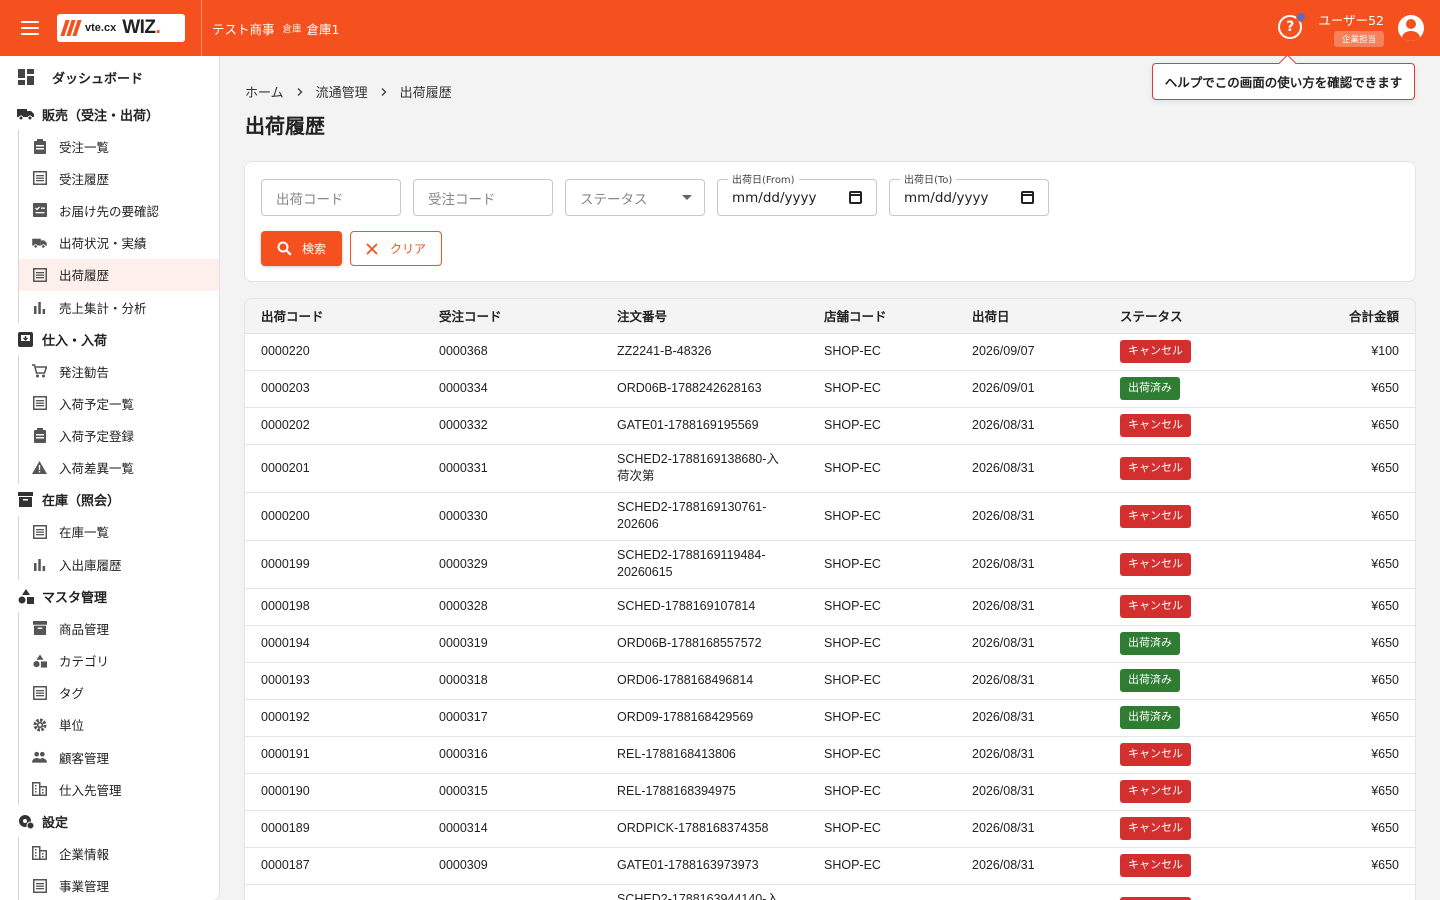 This screenshot has height=900, width=1440. What do you see at coordinates (109, 339) in the screenshot?
I see `sidebar-group-purchase: 仕入・入荷` at bounding box center [109, 339].